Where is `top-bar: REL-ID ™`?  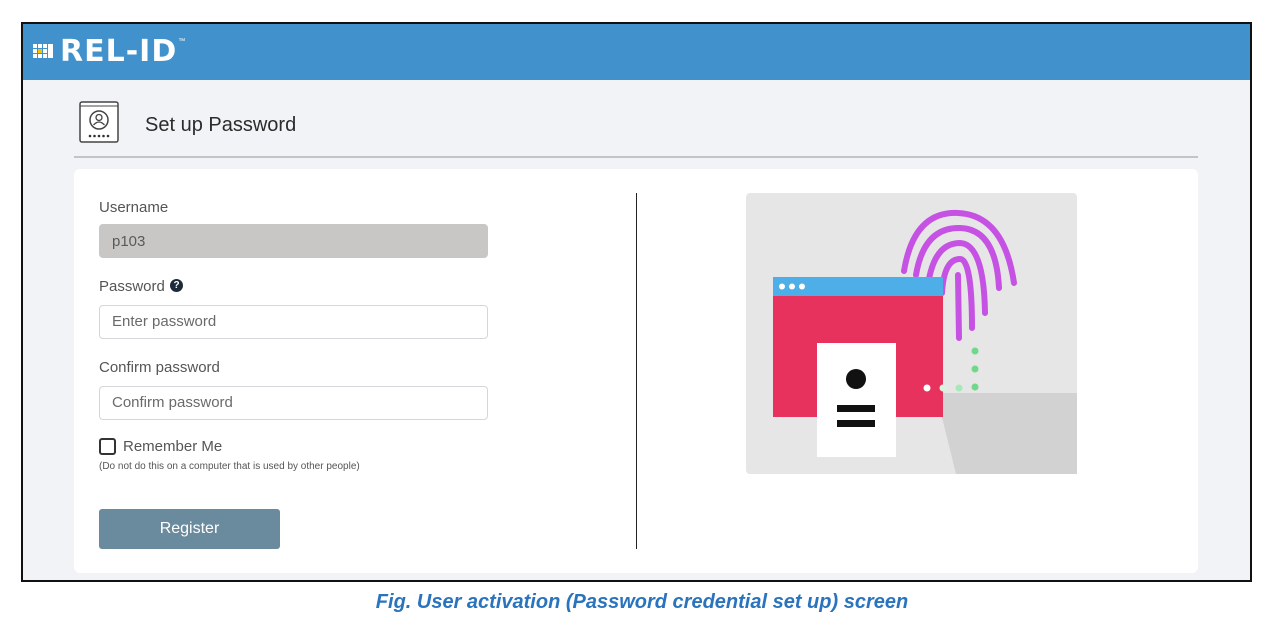
top-bar: REL-ID ™ is located at coordinates (636, 52).